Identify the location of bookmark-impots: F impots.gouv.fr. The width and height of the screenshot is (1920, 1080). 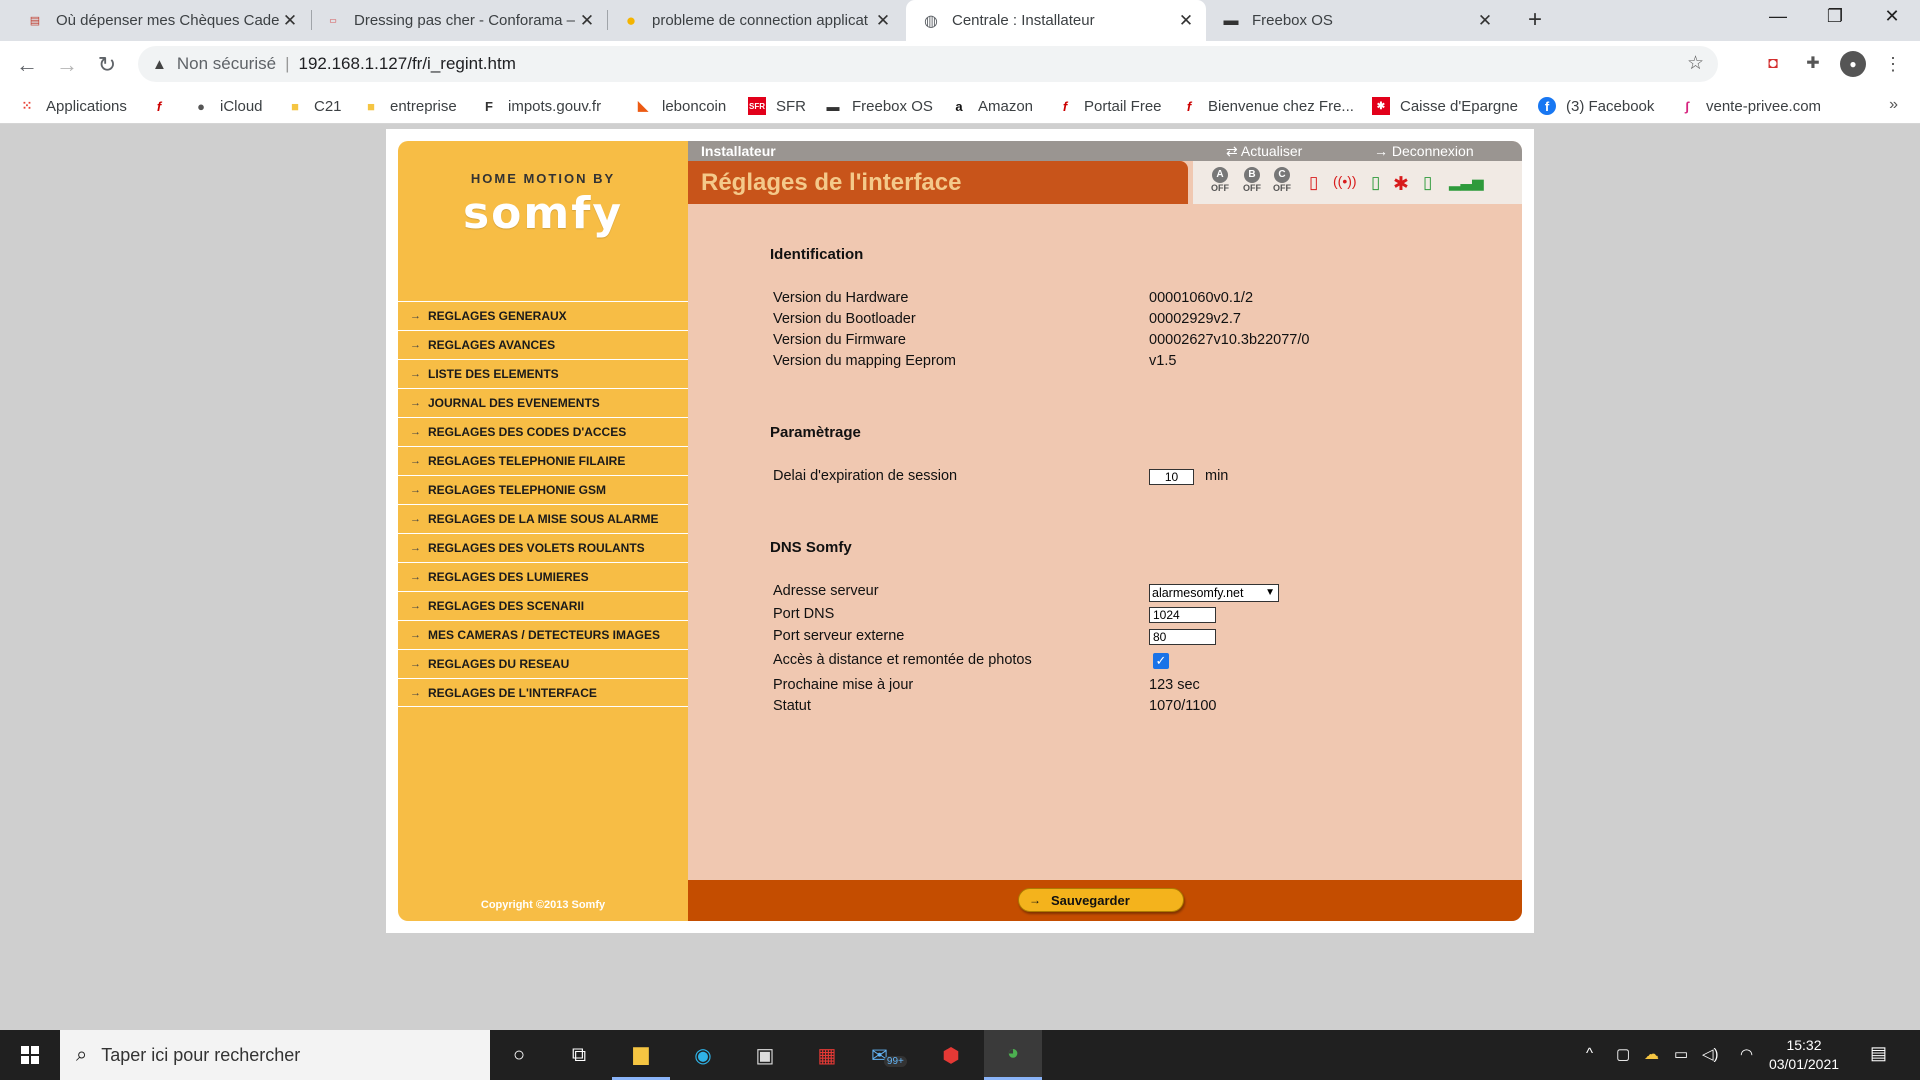
(540, 106).